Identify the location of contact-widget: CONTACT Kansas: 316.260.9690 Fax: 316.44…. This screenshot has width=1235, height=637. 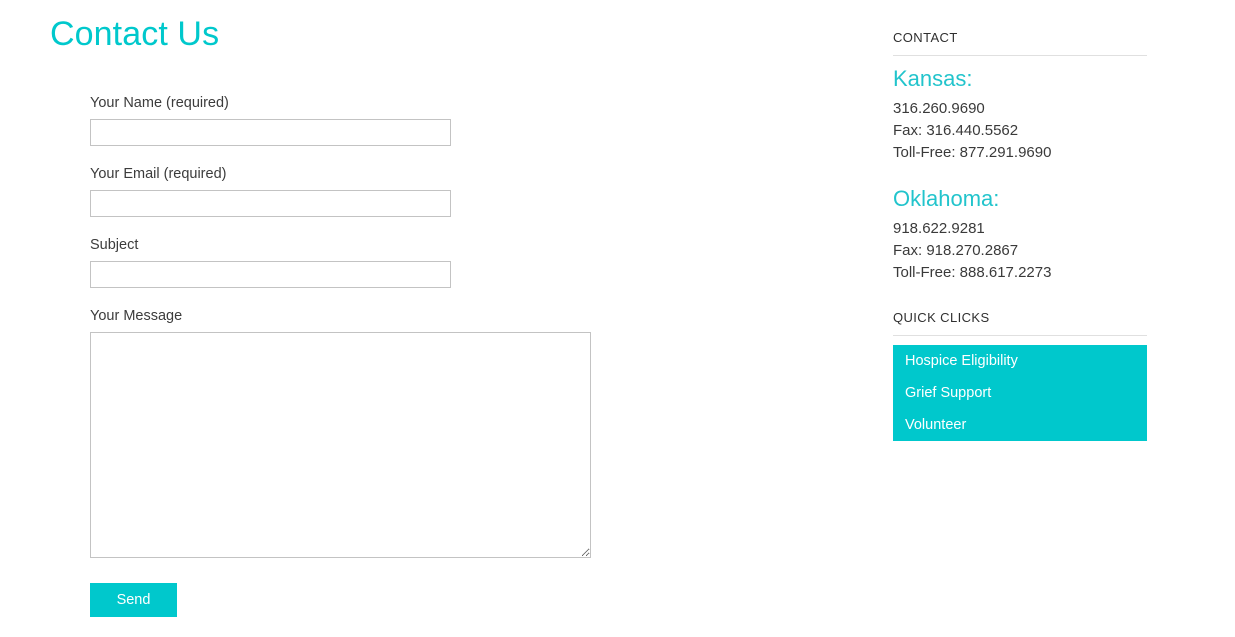
(1020, 157).